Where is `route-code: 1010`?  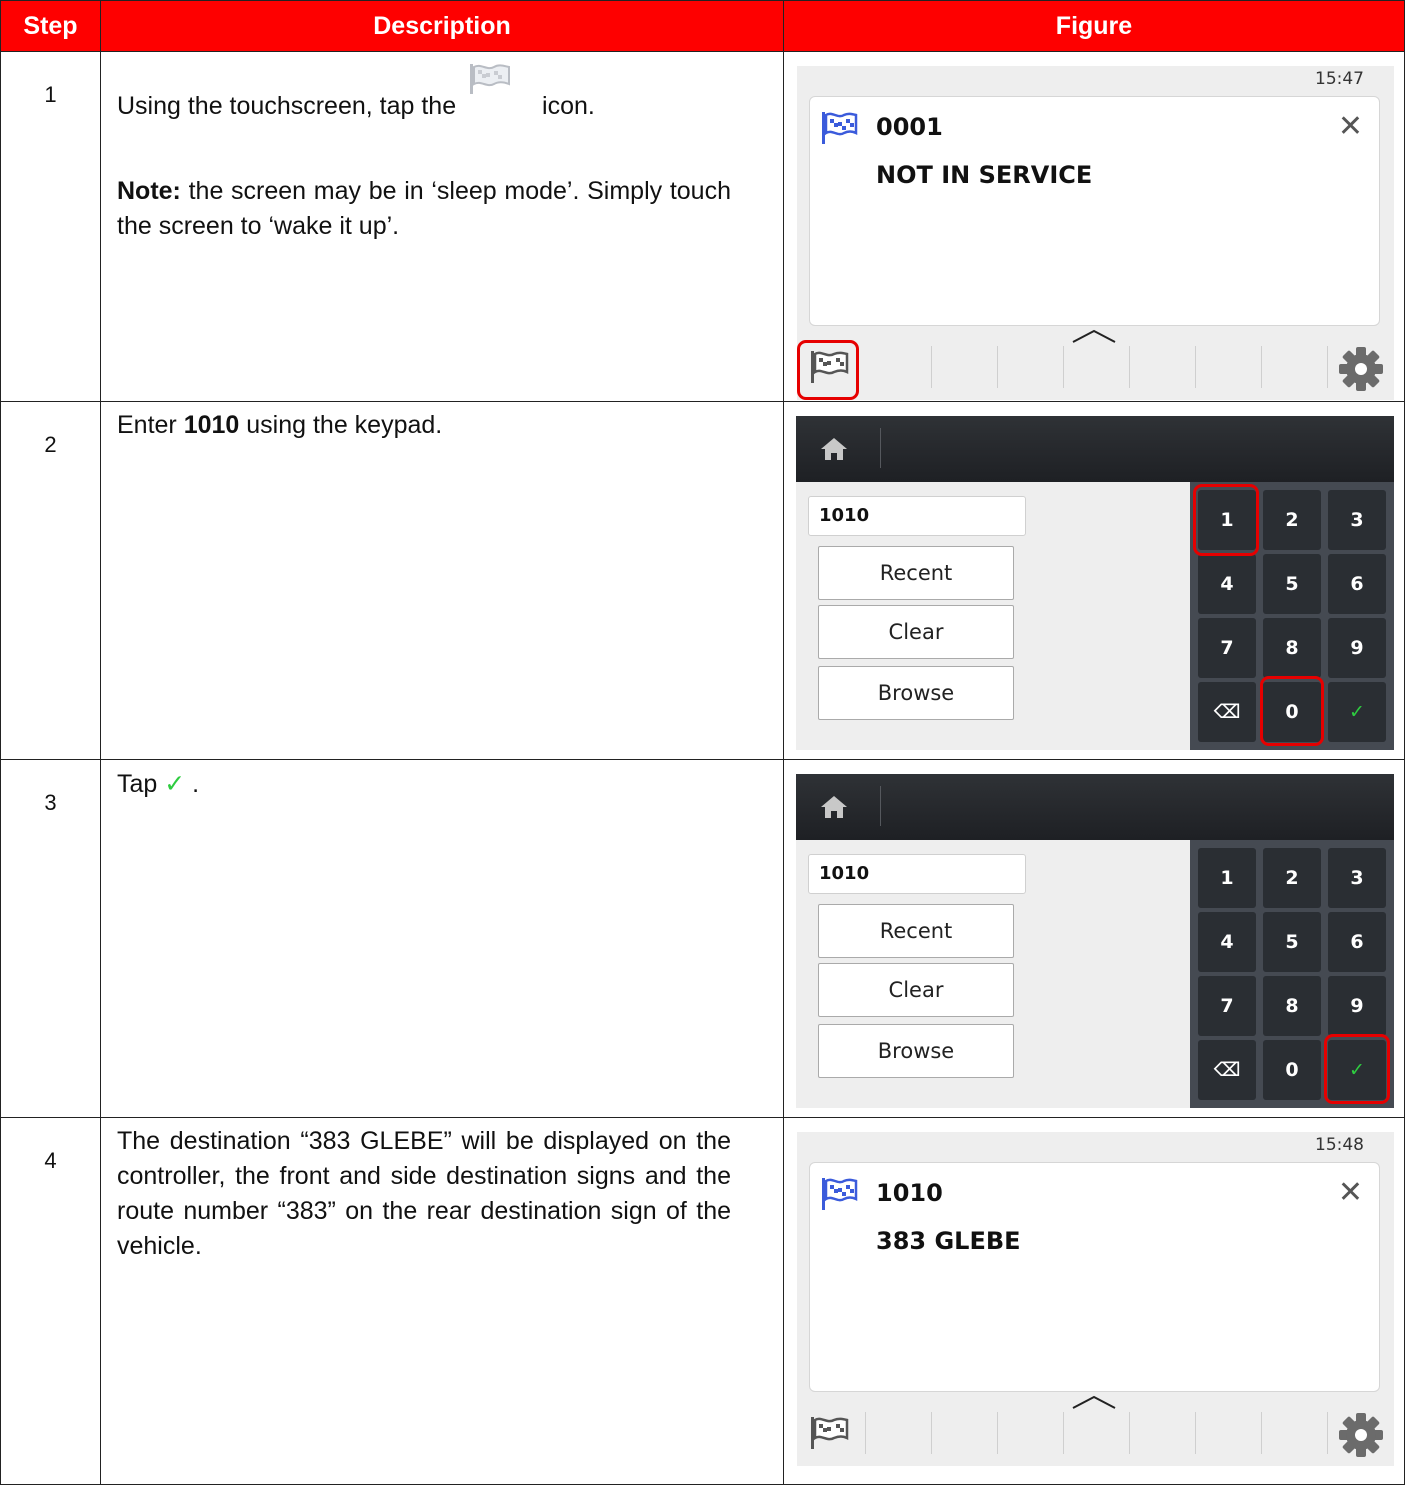 route-code: 1010 is located at coordinates (909, 1193).